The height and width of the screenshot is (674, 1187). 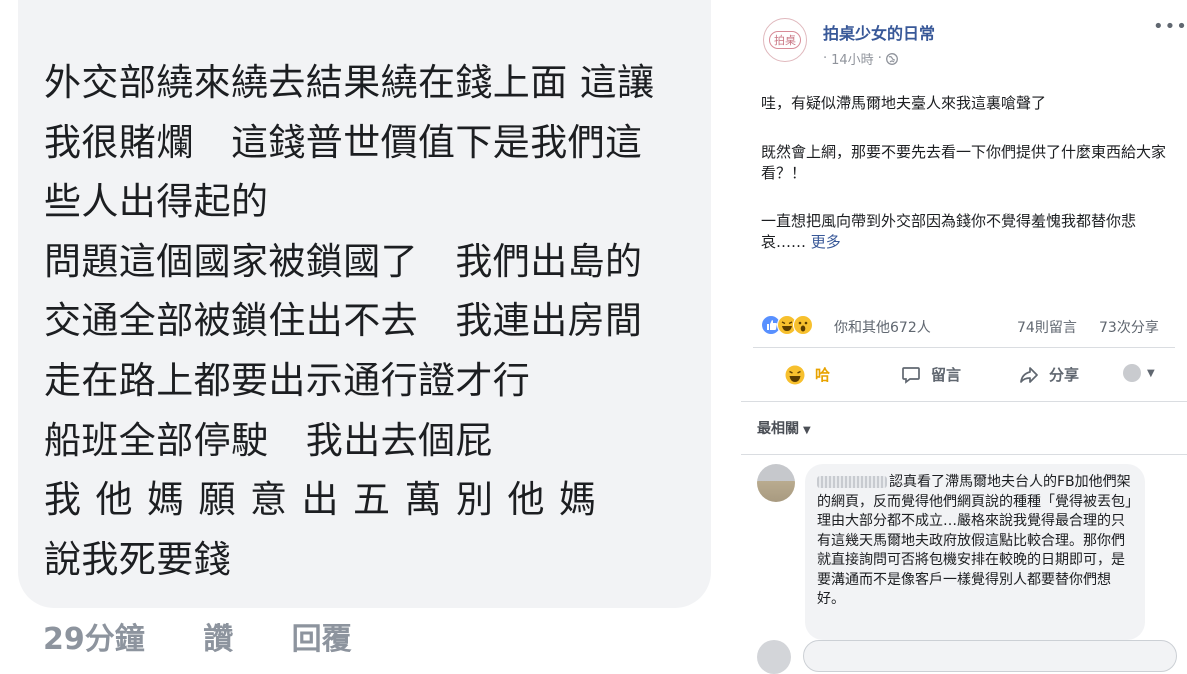 I want to click on comment-line: 交通全部被鎖住出不去 我連出房間, so click(x=343, y=321).